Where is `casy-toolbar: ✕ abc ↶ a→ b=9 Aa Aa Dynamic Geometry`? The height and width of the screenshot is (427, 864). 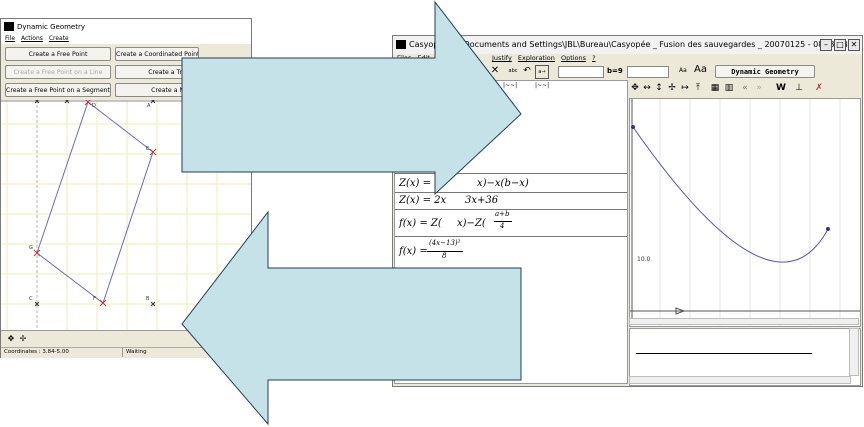 casy-toolbar: ✕ abc ↶ a→ b=9 Aa Aa Dynamic Geometry is located at coordinates (627, 71).